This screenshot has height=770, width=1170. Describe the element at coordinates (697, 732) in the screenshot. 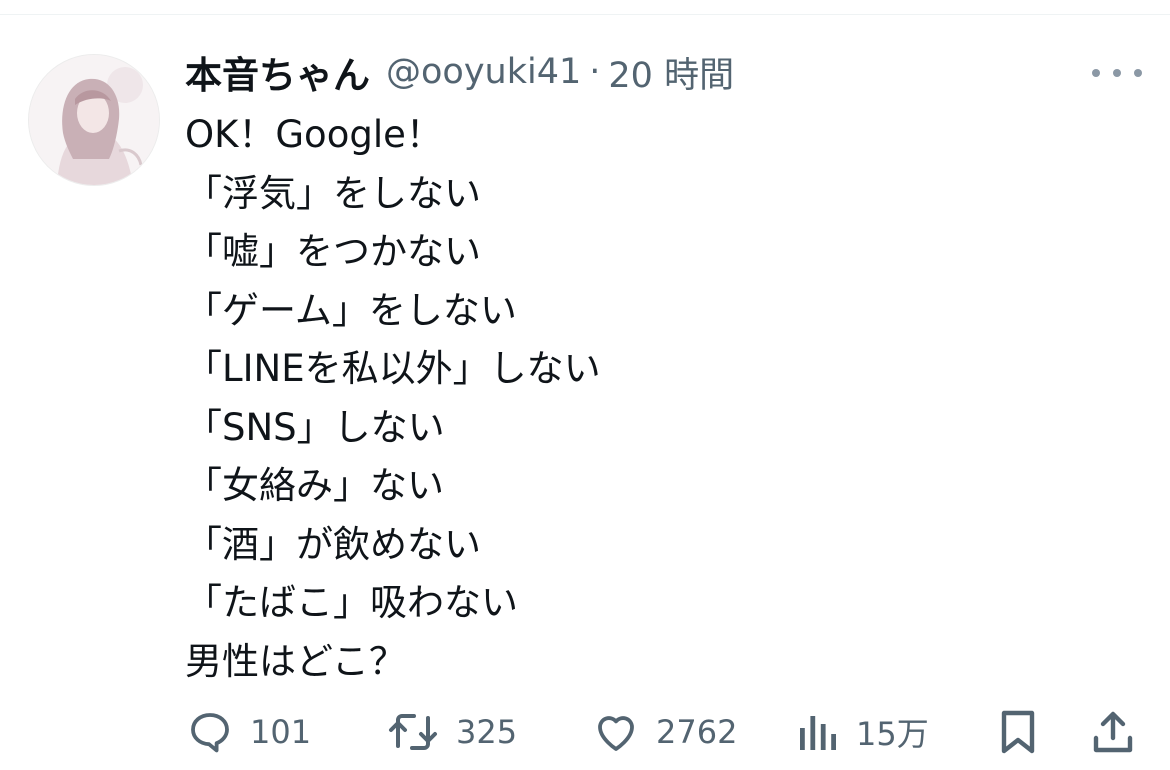

I see `like-count: 2762` at that location.